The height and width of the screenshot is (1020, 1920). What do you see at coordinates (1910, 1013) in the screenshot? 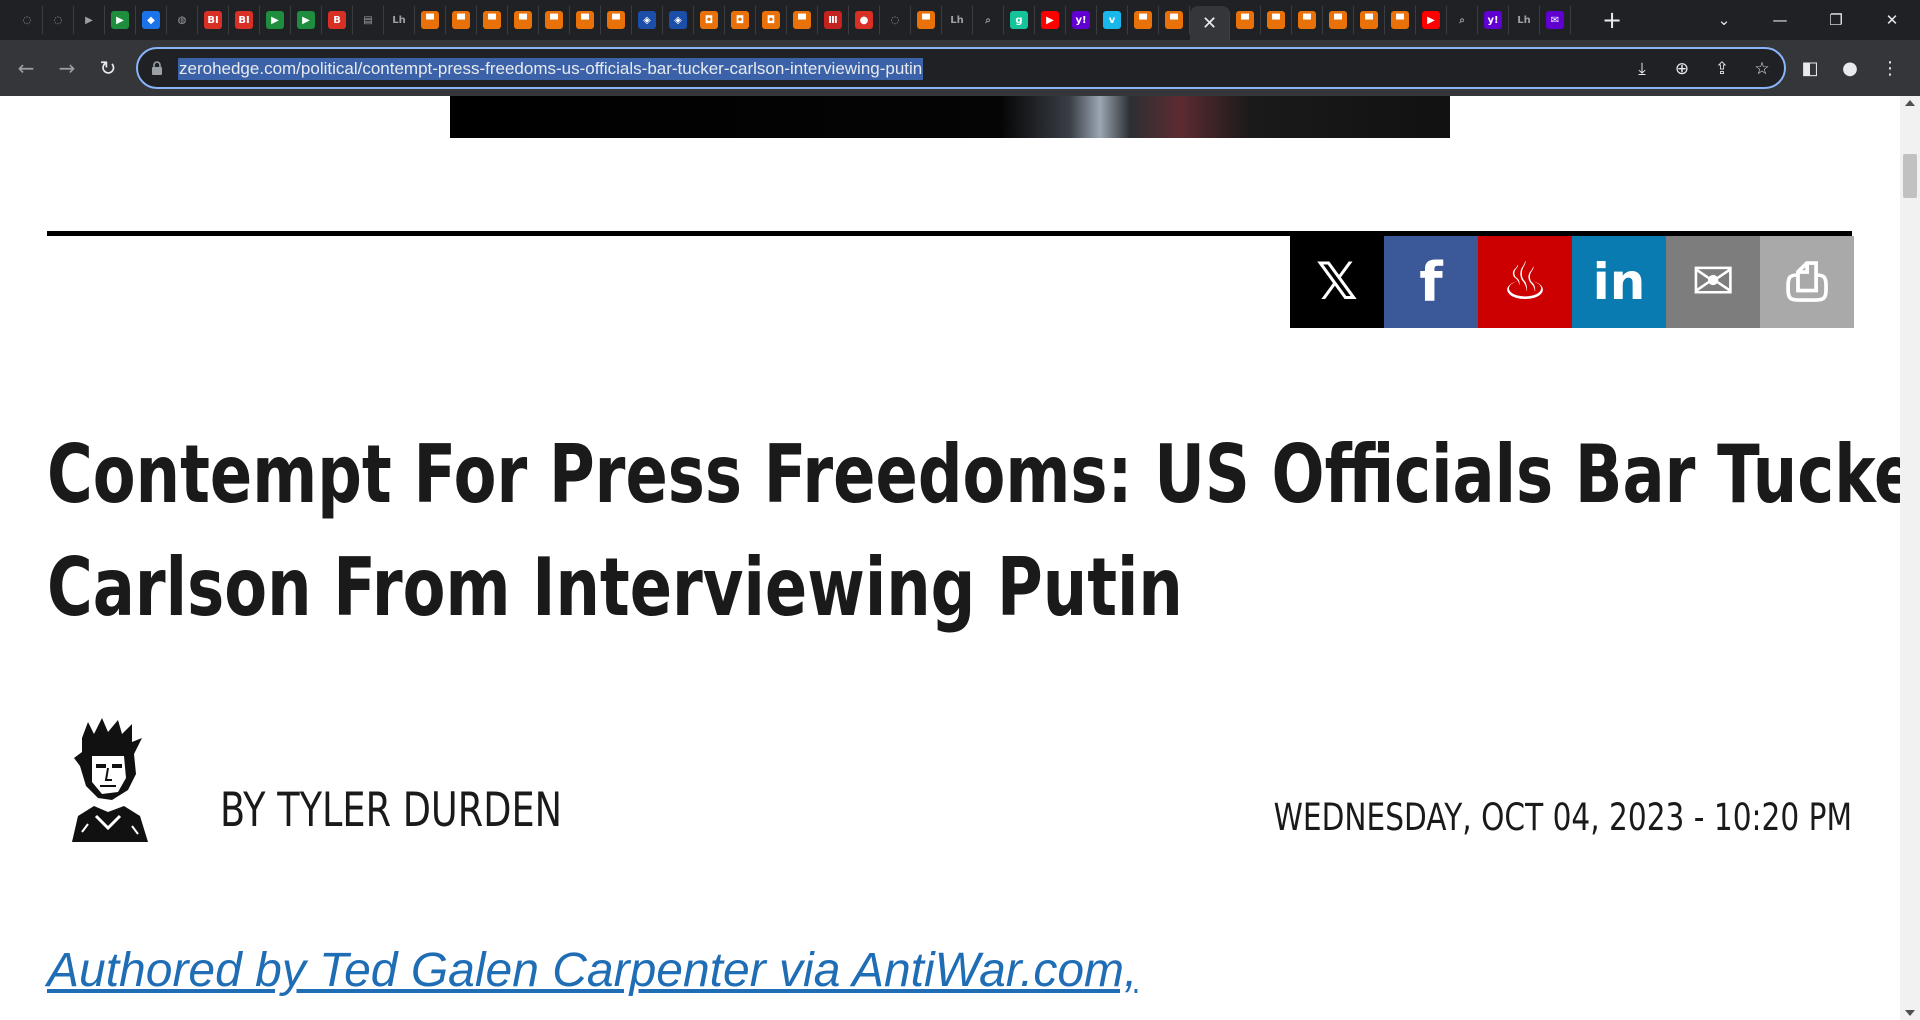
I see `scroll-down-arrow-icon` at bounding box center [1910, 1013].